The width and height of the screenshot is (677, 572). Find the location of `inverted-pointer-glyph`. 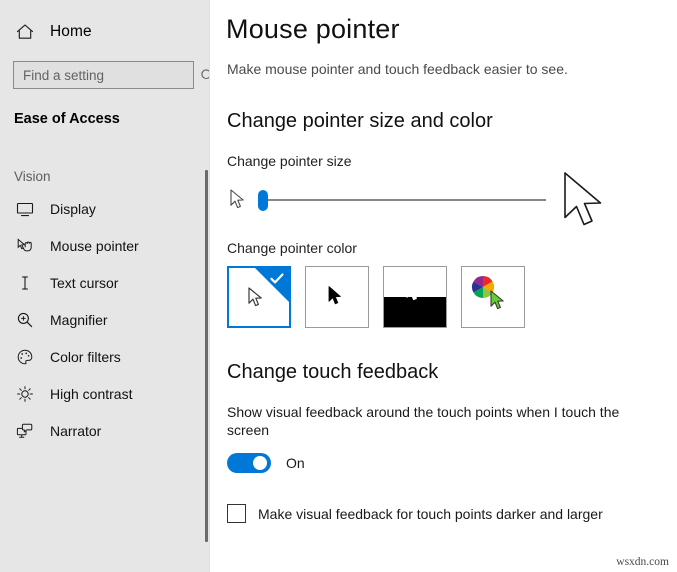

inverted-pointer-glyph is located at coordinates (416, 295).